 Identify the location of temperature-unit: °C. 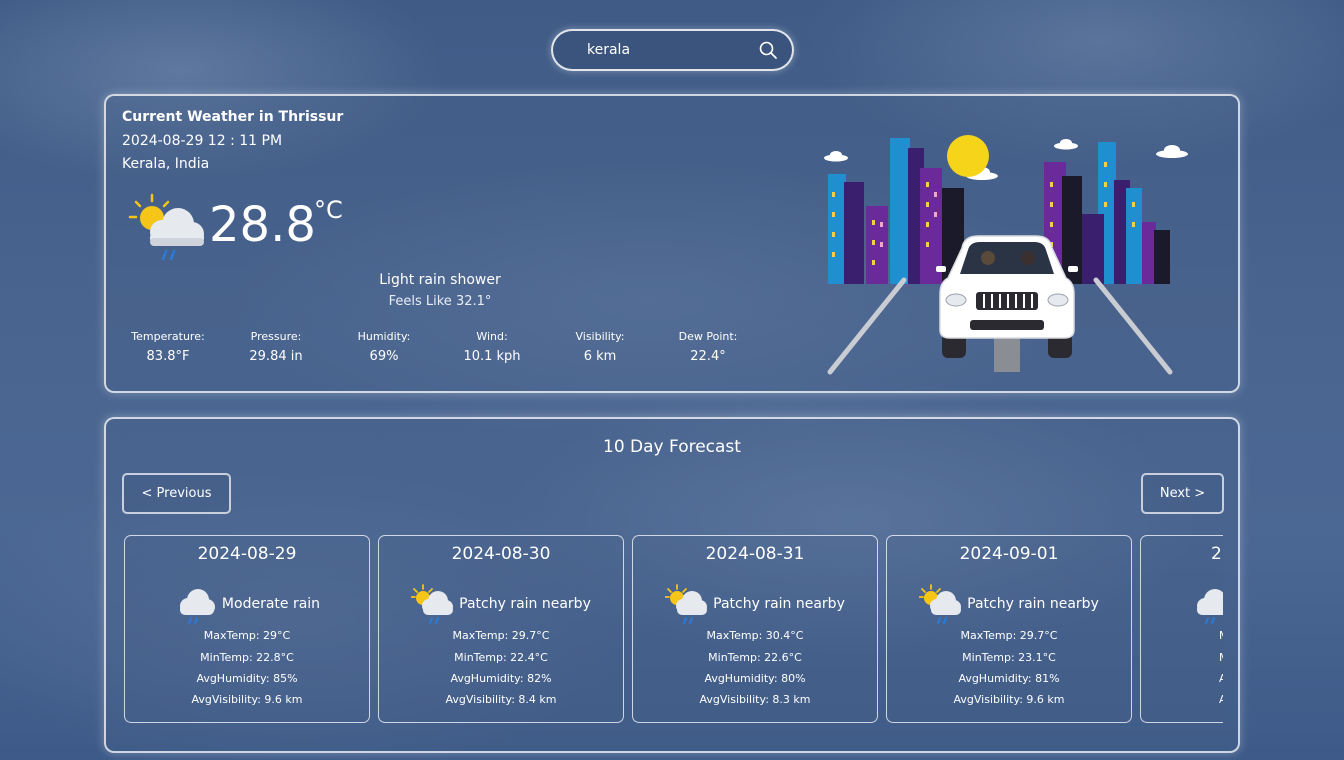
(328, 210).